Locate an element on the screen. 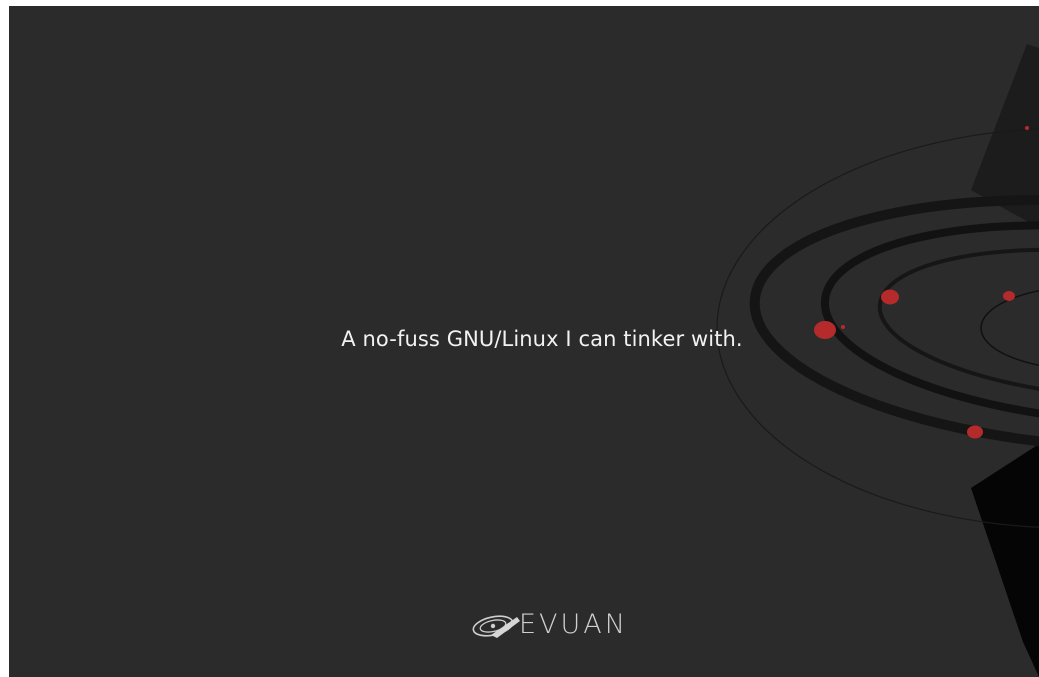 This screenshot has width=1039, height=677. slide-tagline: A no-fuss GNU/Linux I can tinker with. is located at coordinates (542, 339).